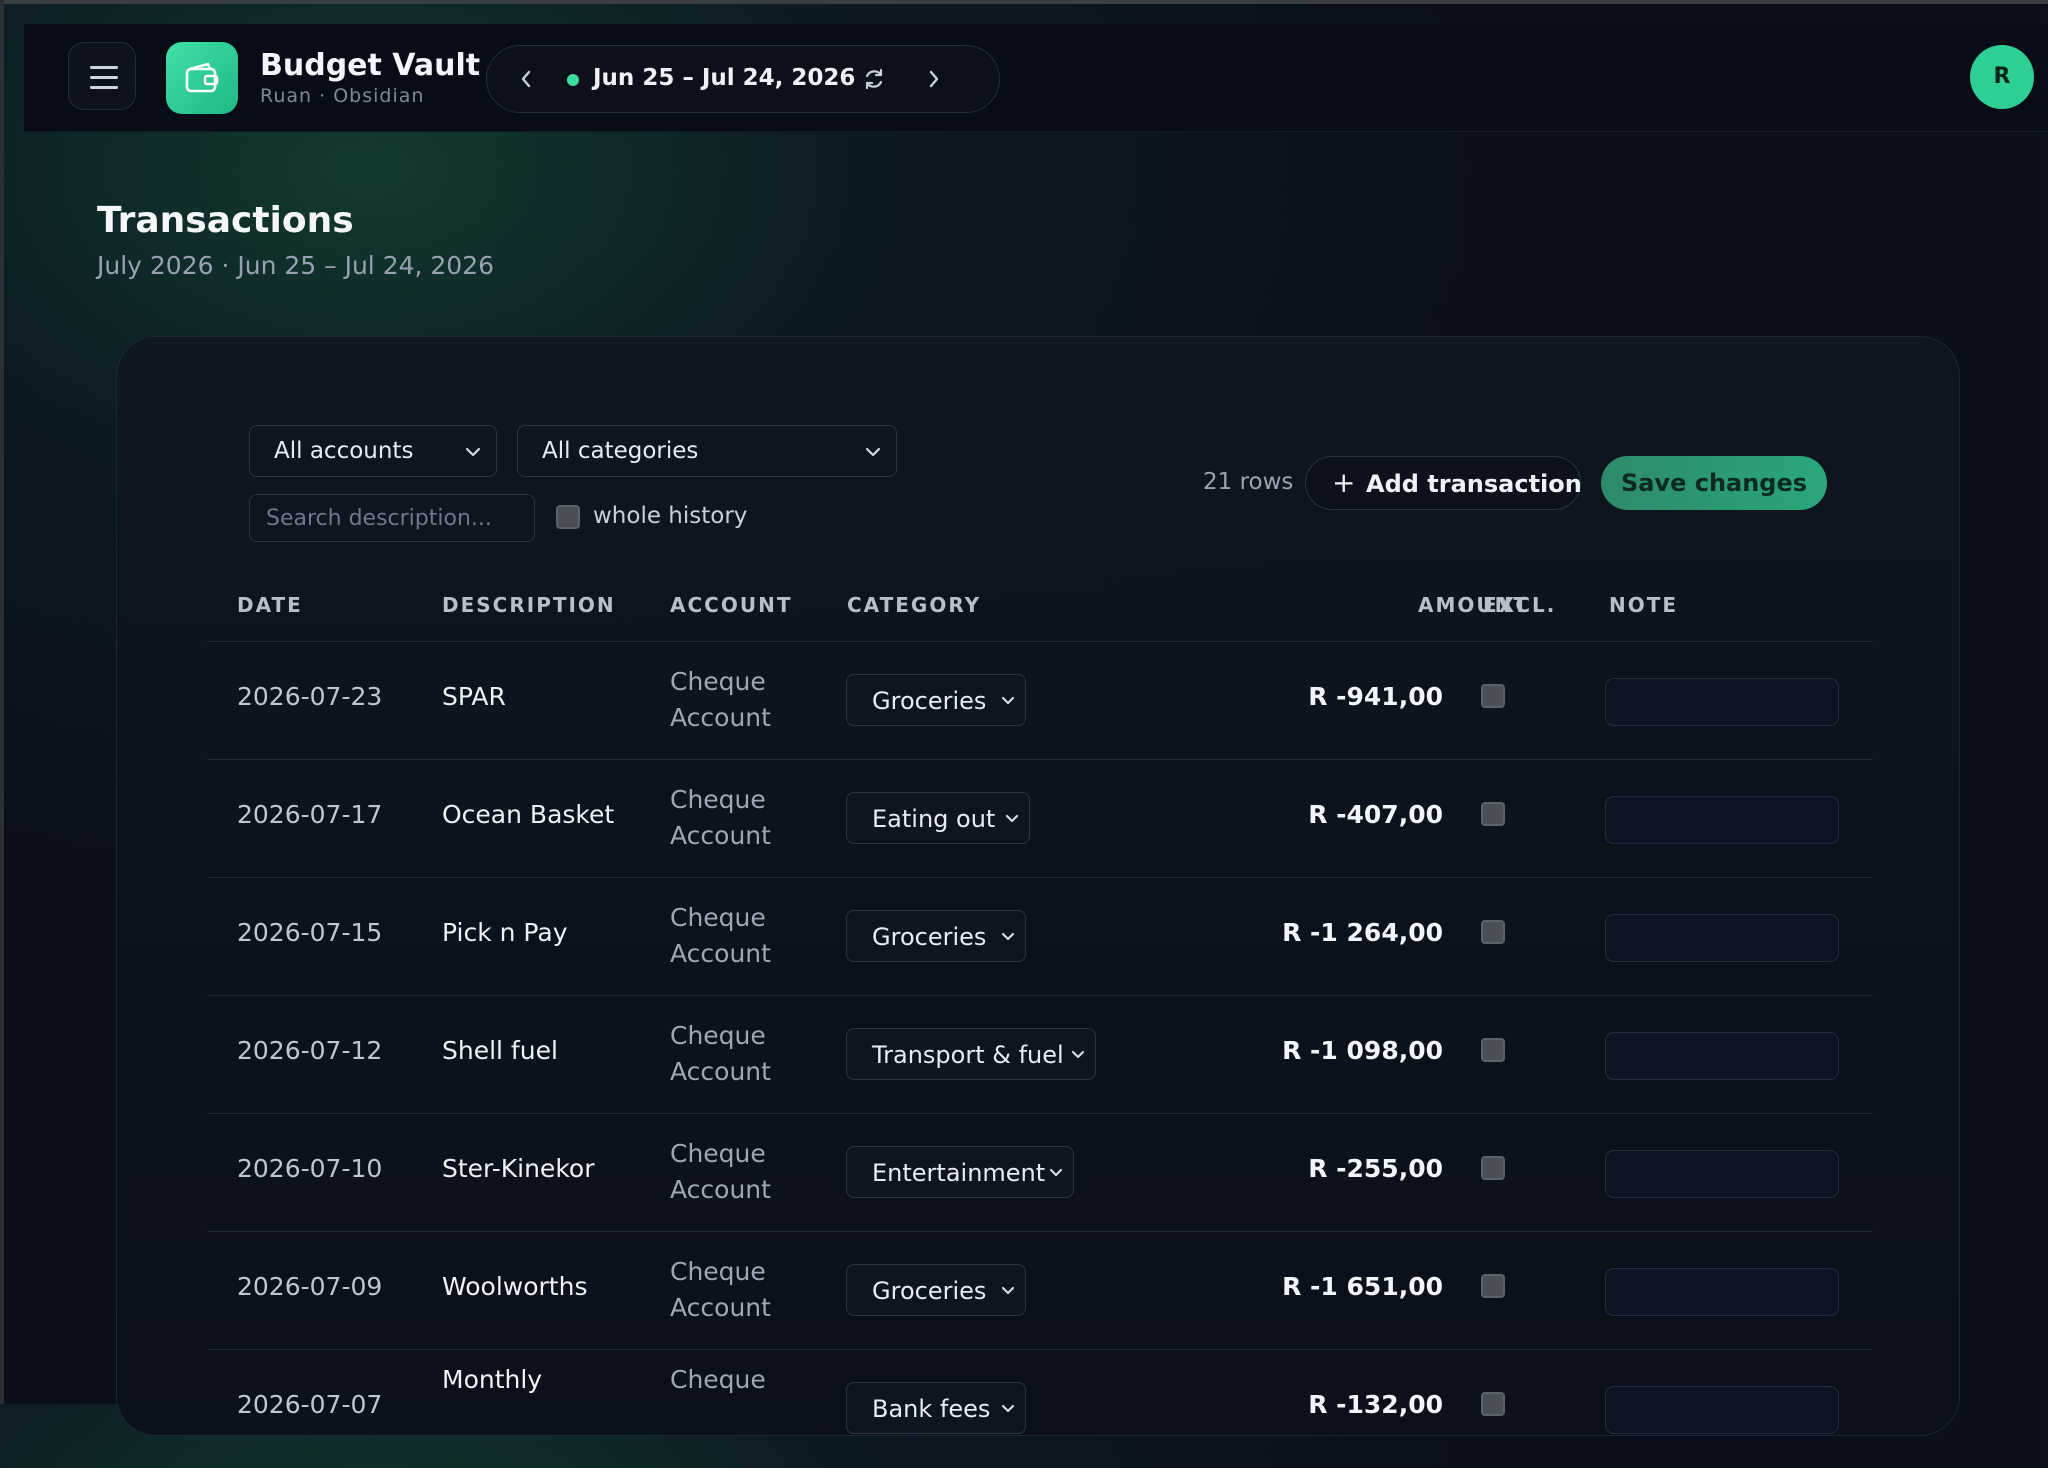 This screenshot has width=2048, height=1468. I want to click on row-category-value: Transport & fuel, so click(968, 1055).